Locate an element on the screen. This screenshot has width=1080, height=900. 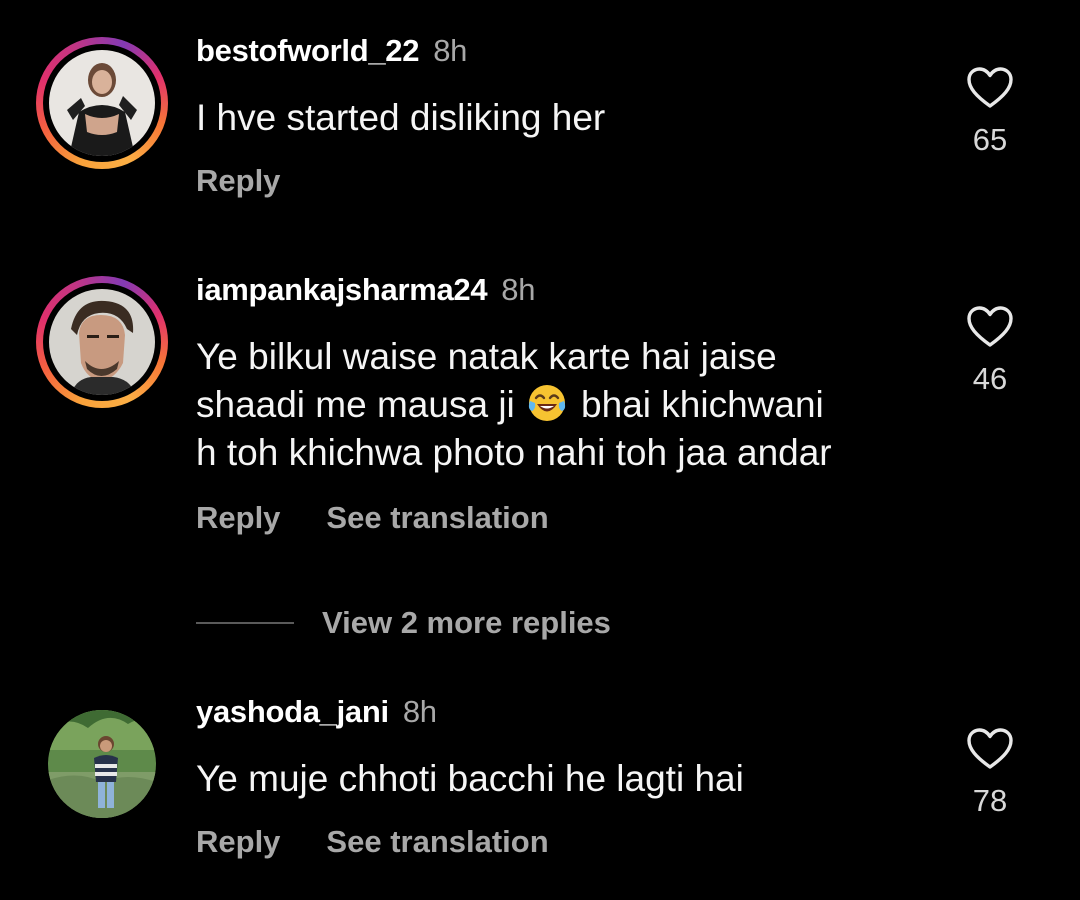
comment-text-line: h toh khichwa photo nahi toh jaa andar is located at coordinates (514, 452).